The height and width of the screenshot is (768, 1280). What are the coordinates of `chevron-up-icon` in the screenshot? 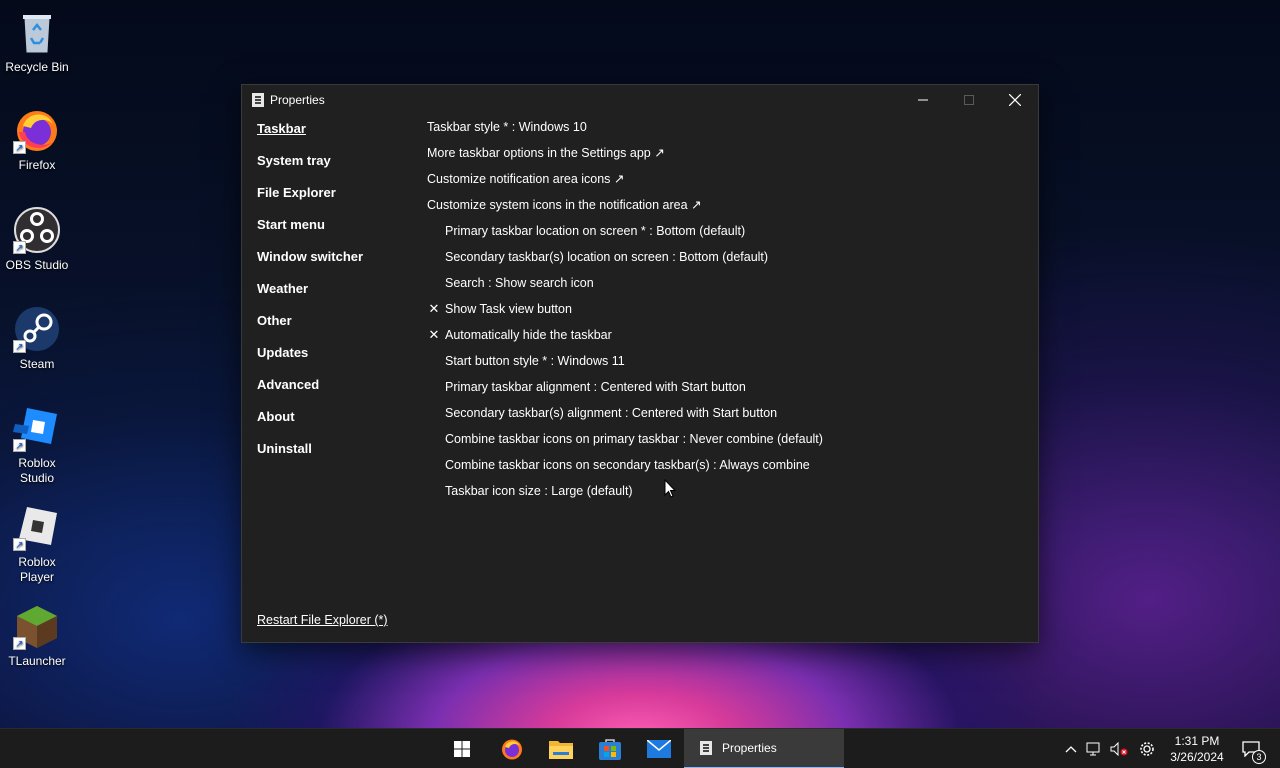 It's located at (1071, 749).